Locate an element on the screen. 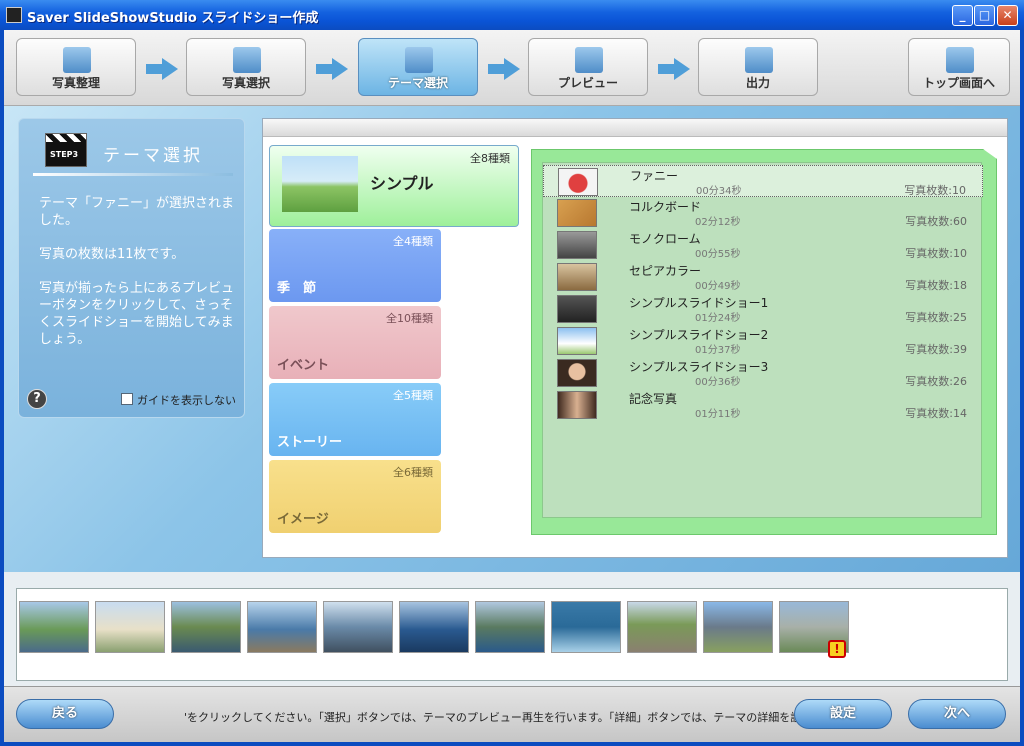 The image size is (1024, 746). theme-photo-count: 写真枚数:25 is located at coordinates (936, 317).